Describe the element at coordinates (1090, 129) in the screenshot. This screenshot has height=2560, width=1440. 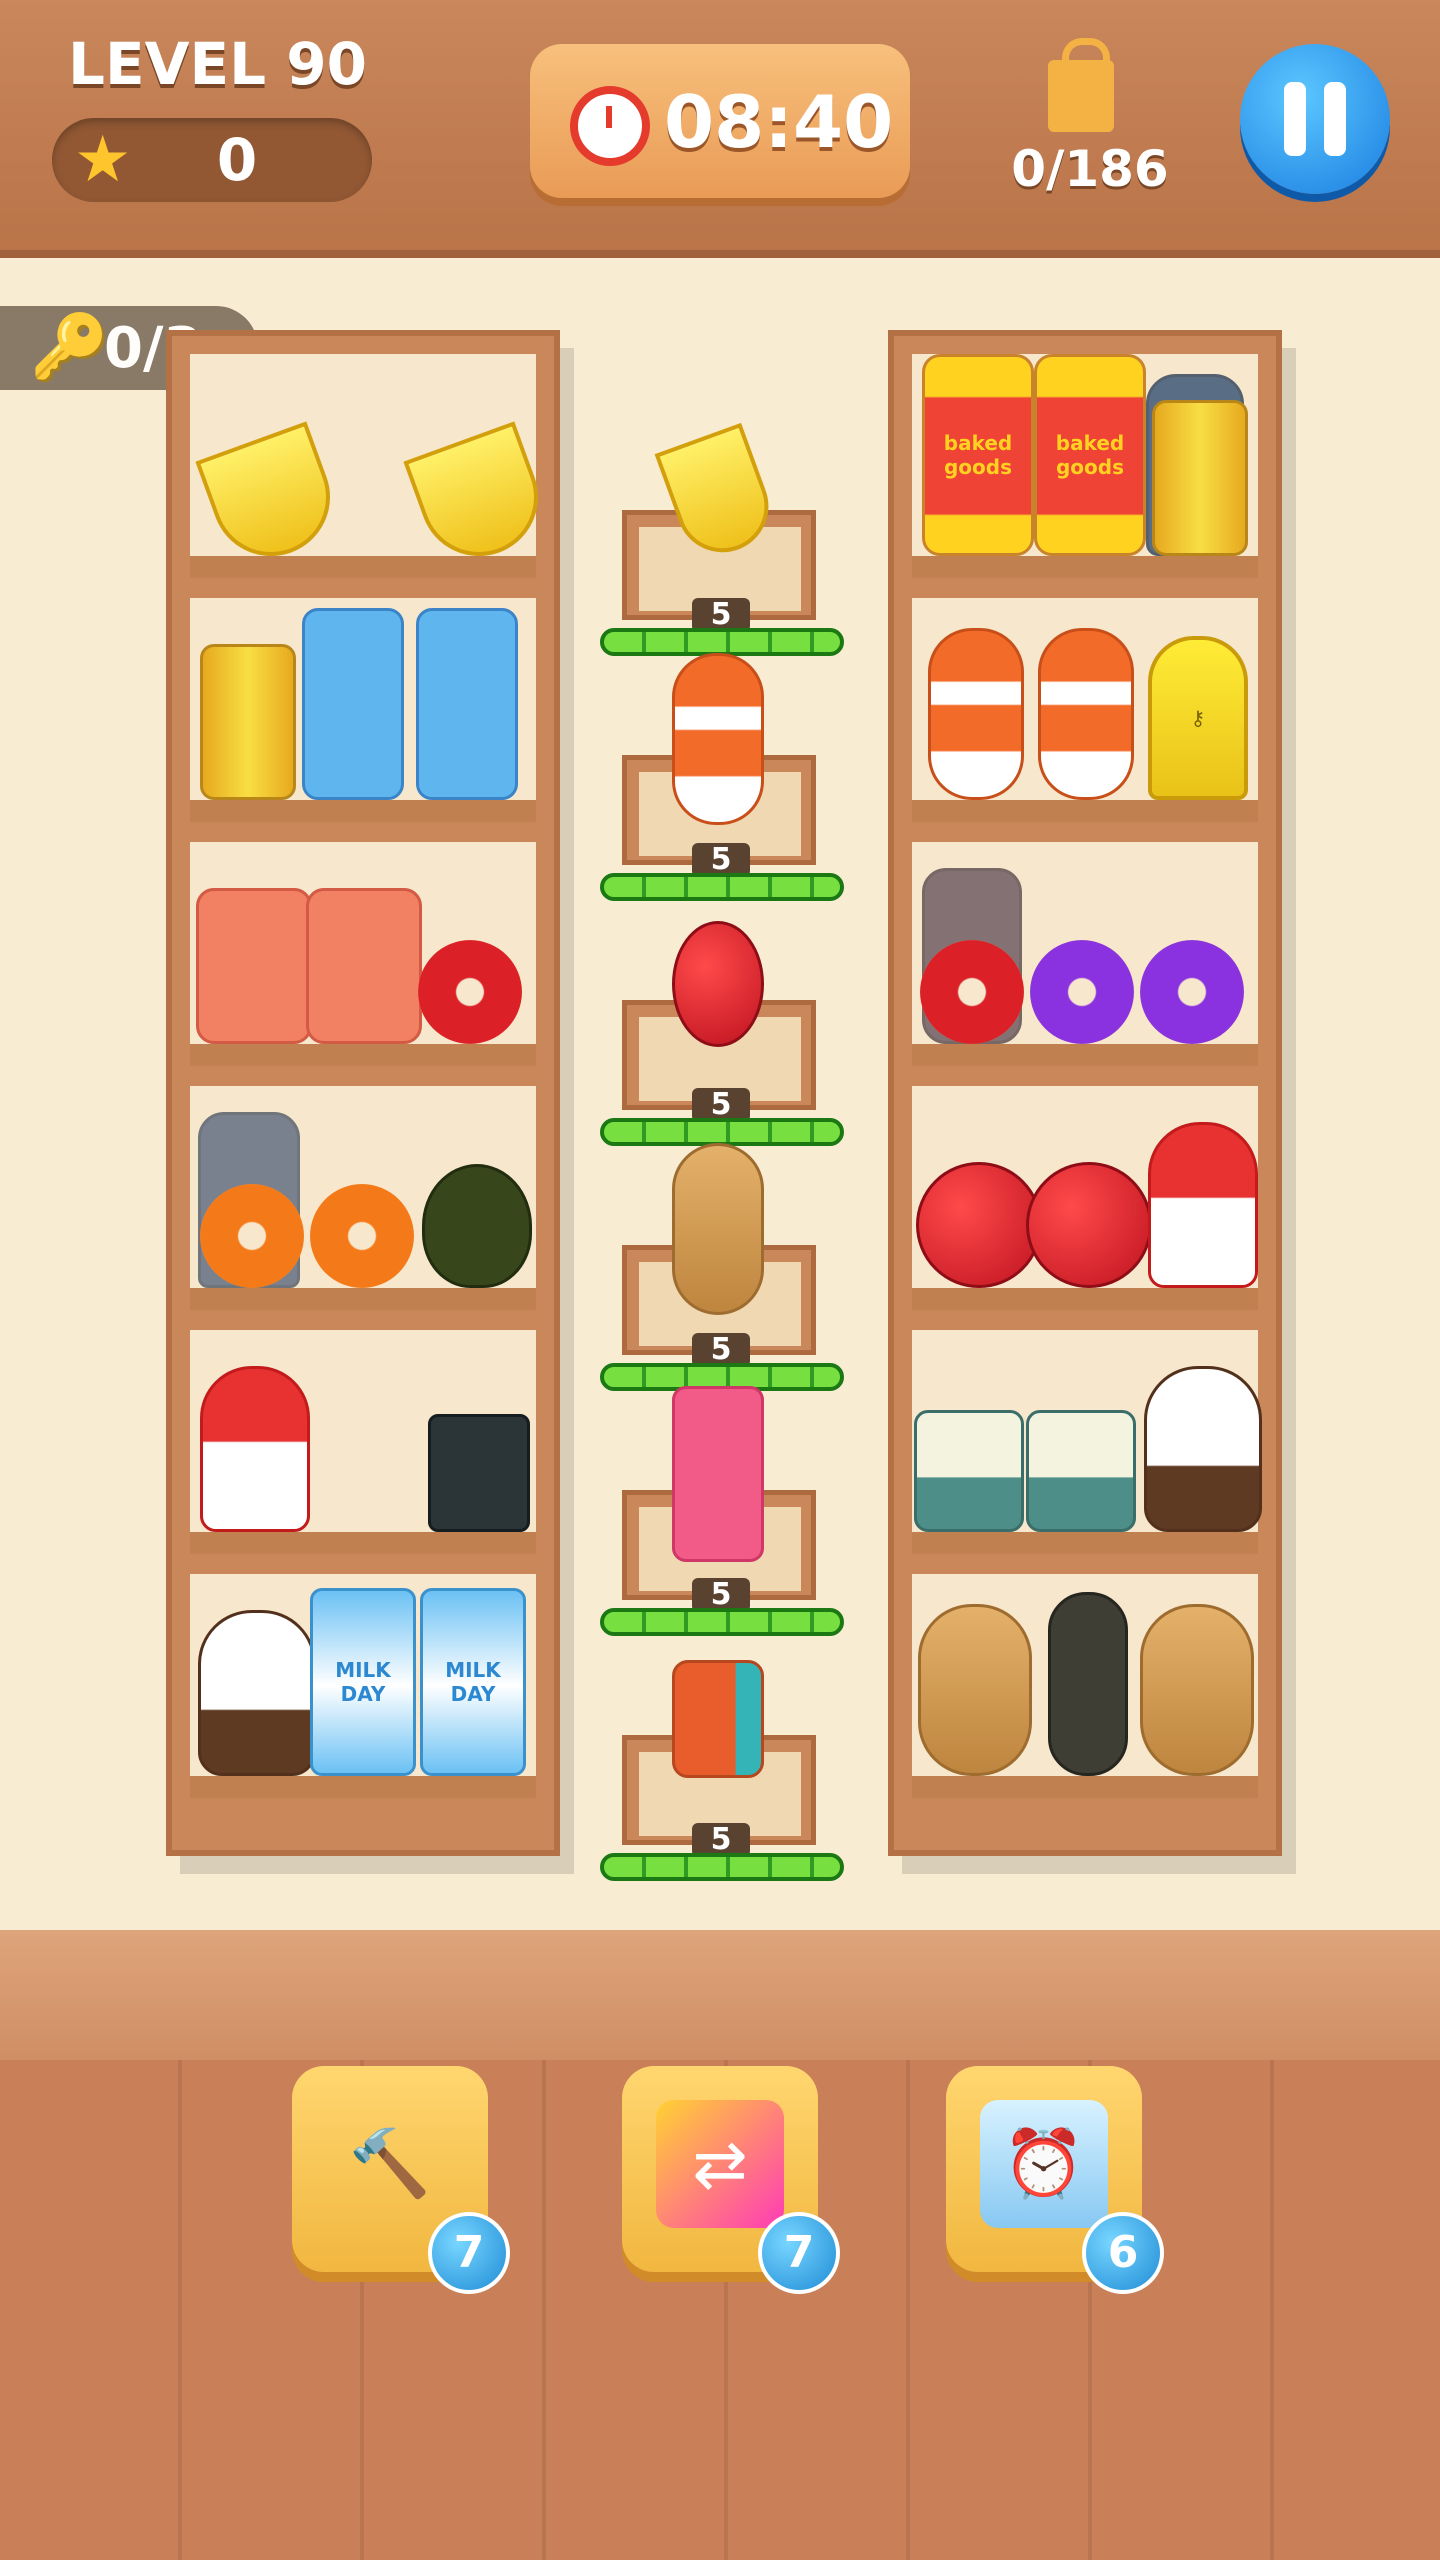
I see `bag-progress: 0/186` at that location.